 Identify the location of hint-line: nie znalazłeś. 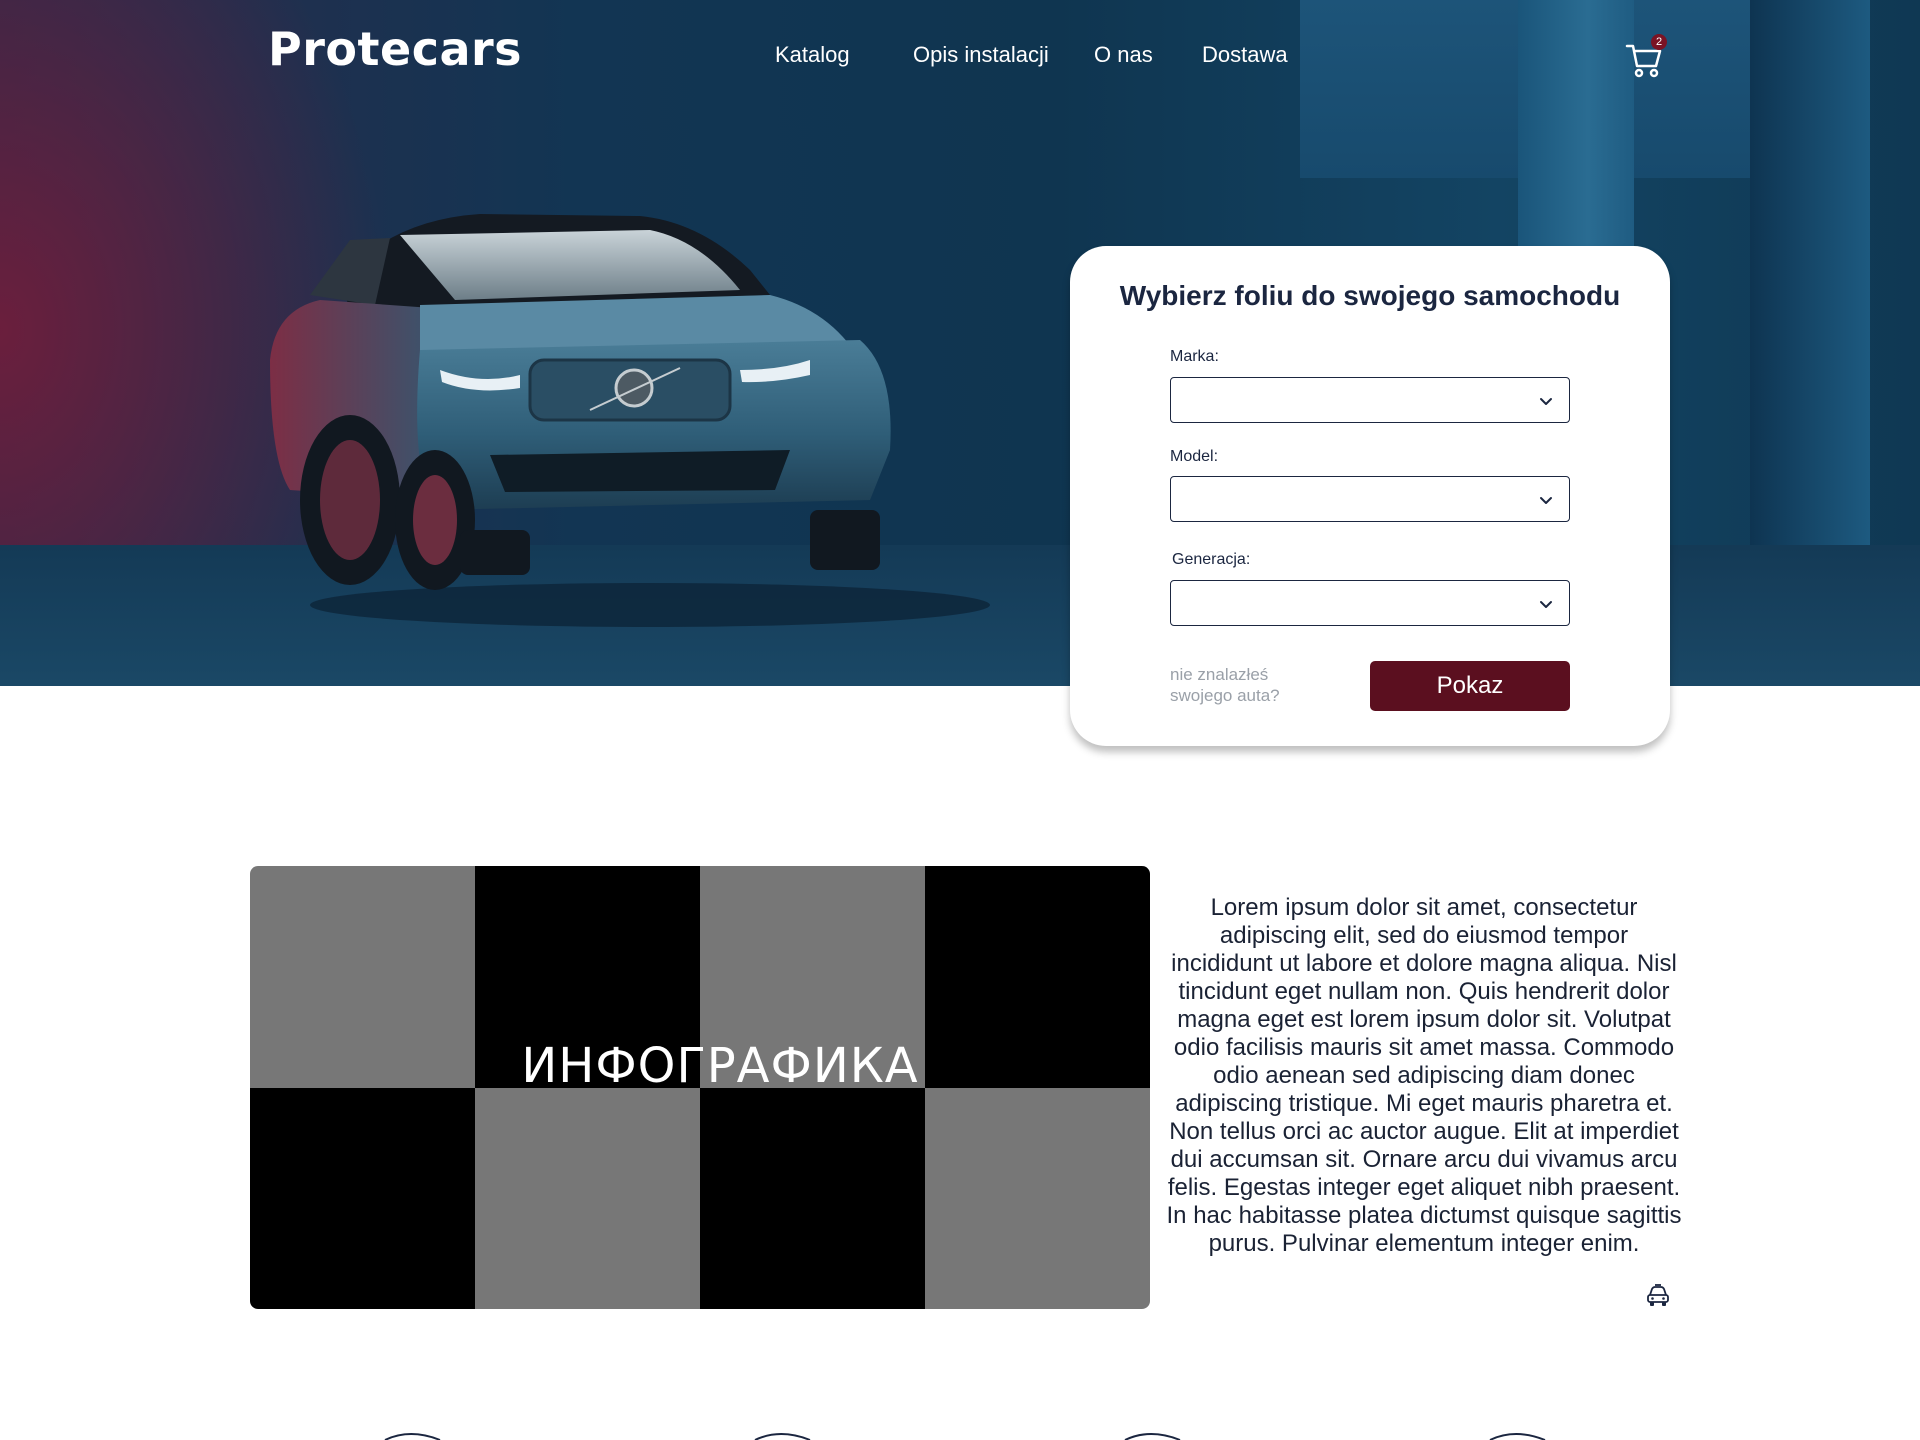
(1219, 674).